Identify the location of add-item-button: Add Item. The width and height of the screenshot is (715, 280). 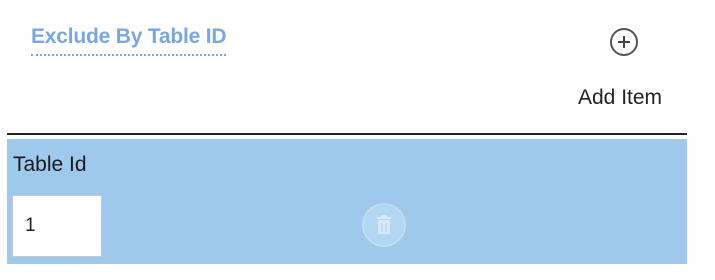
(631, 71).